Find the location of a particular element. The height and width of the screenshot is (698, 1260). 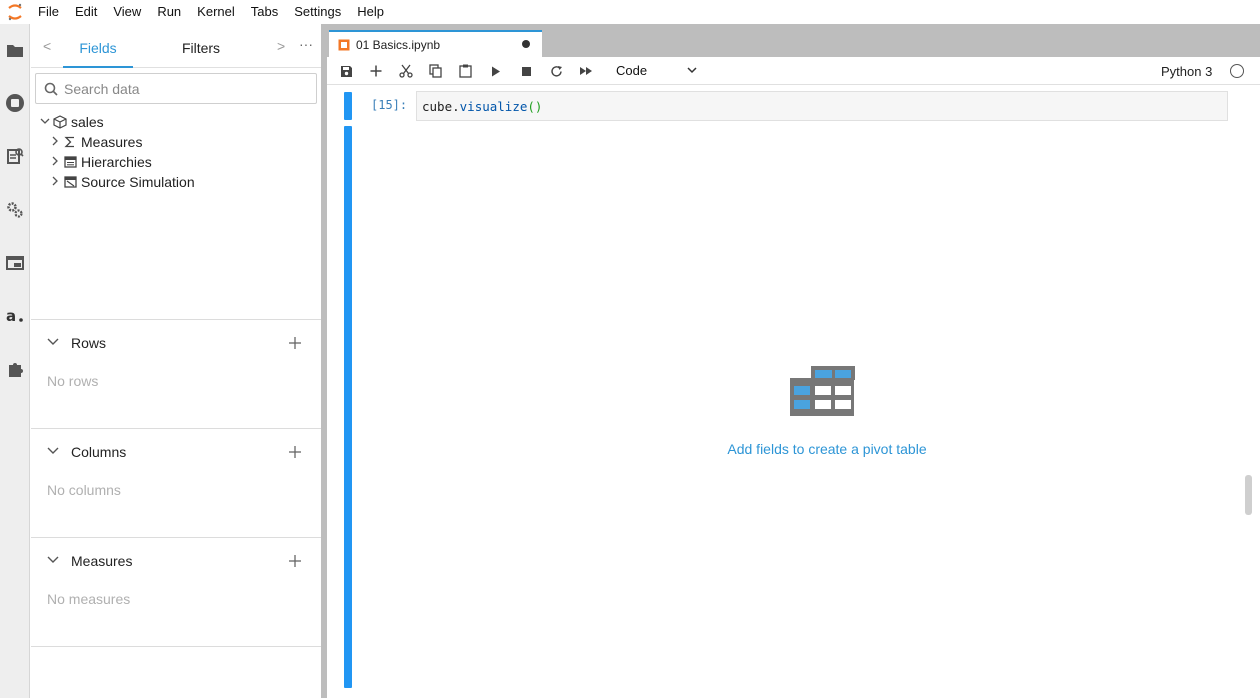

menu-kernel: Kernel is located at coordinates (216, 12).